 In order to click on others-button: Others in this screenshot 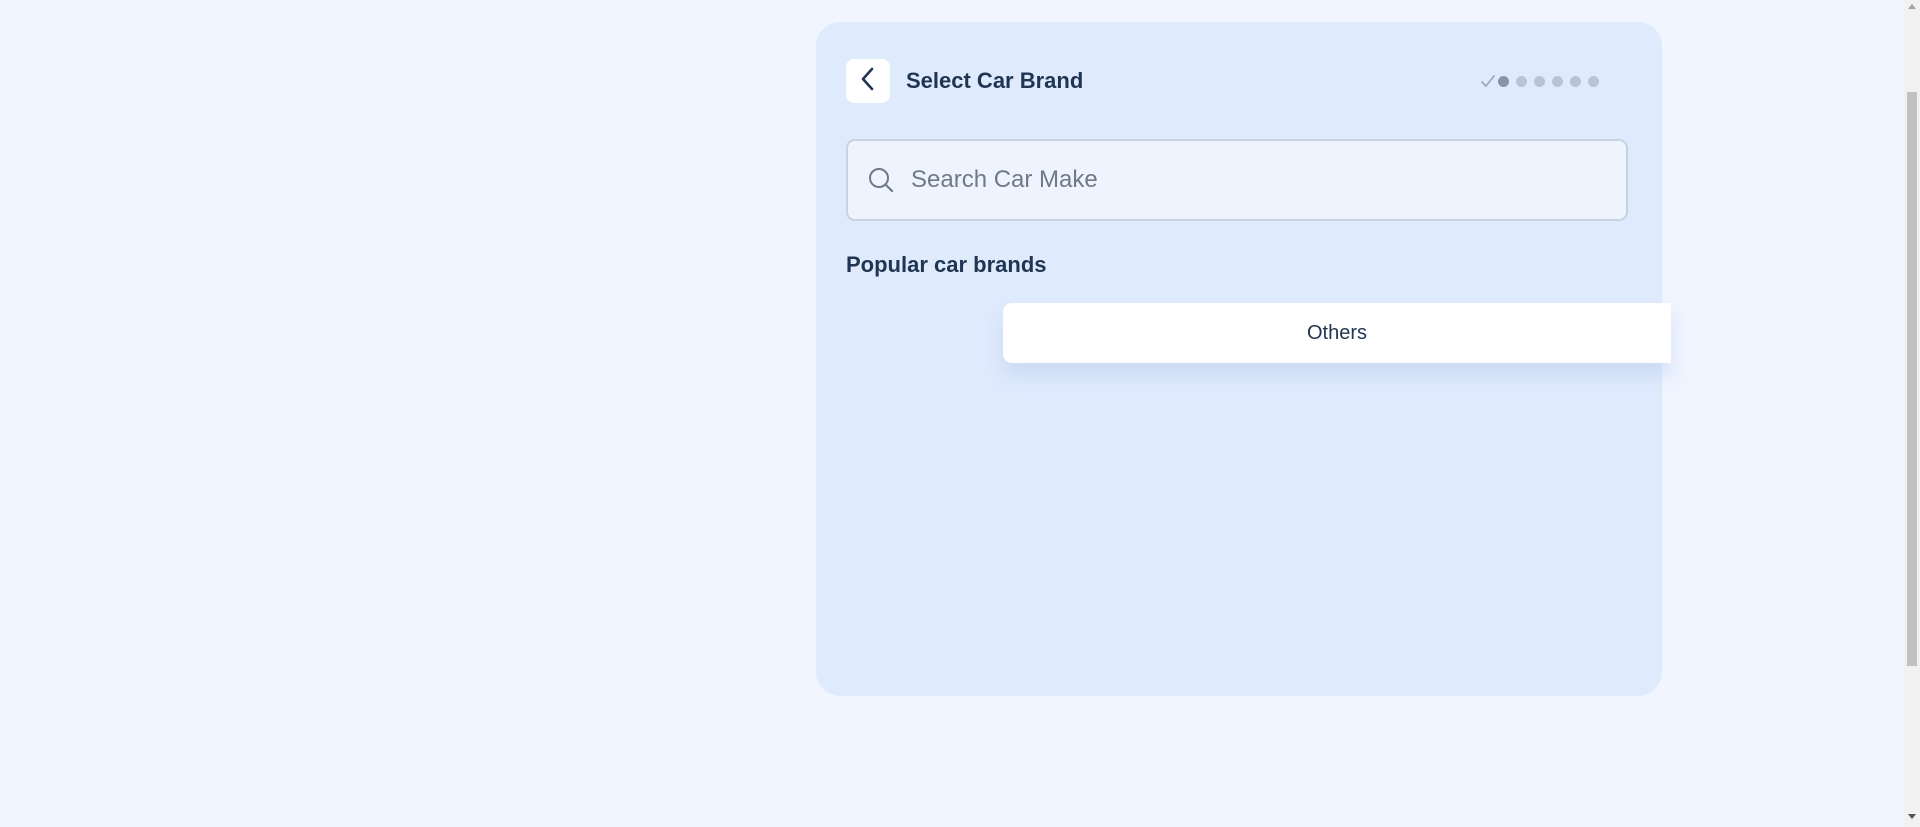, I will do `click(1337, 333)`.